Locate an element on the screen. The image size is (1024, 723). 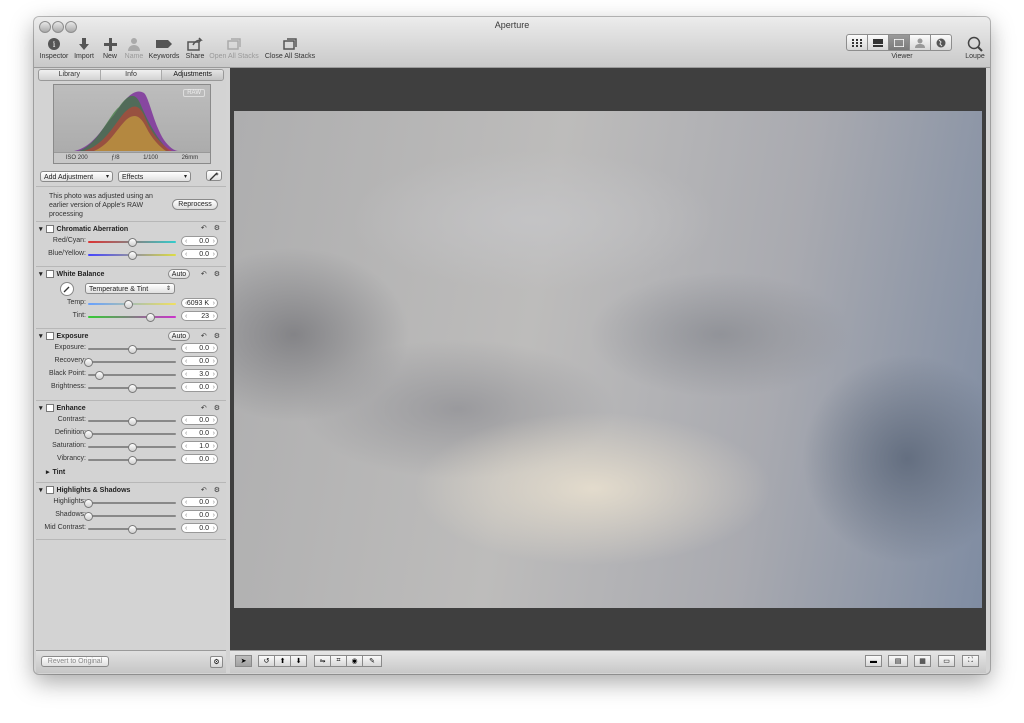
white-balance-checkbox is located at coordinates (49, 274).